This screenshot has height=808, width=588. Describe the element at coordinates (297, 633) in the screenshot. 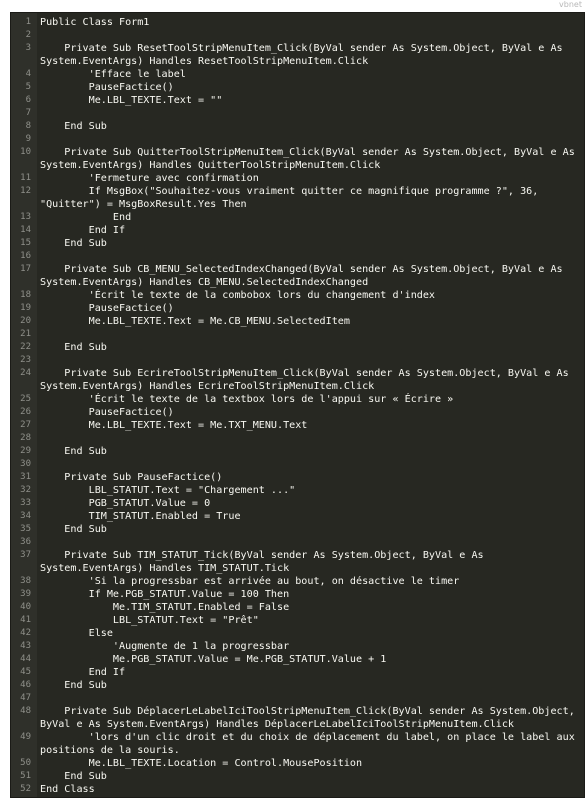

I see `code-line: 42 Else` at that location.